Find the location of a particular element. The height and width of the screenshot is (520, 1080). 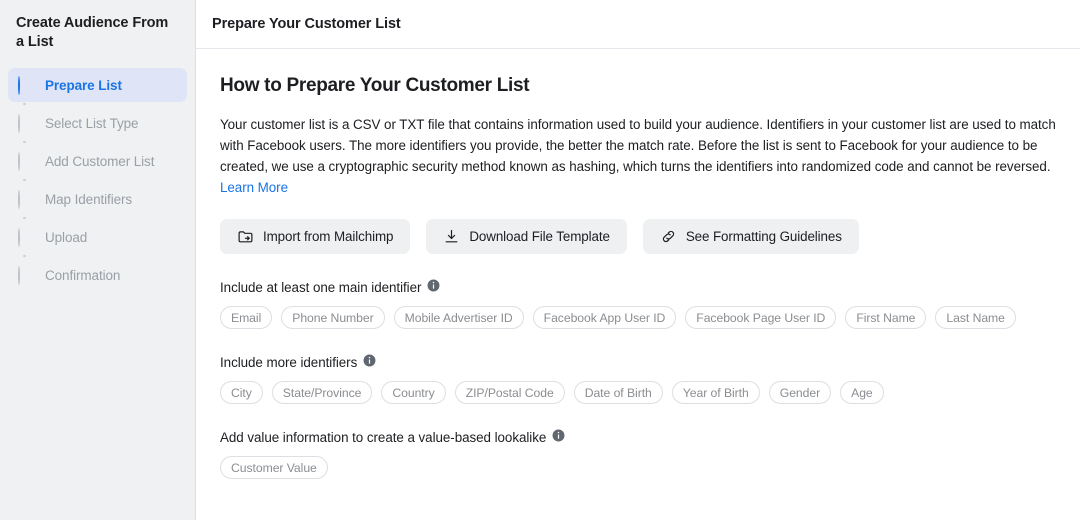

sidebar-step-select-list-type: Select List Type is located at coordinates (97, 123).